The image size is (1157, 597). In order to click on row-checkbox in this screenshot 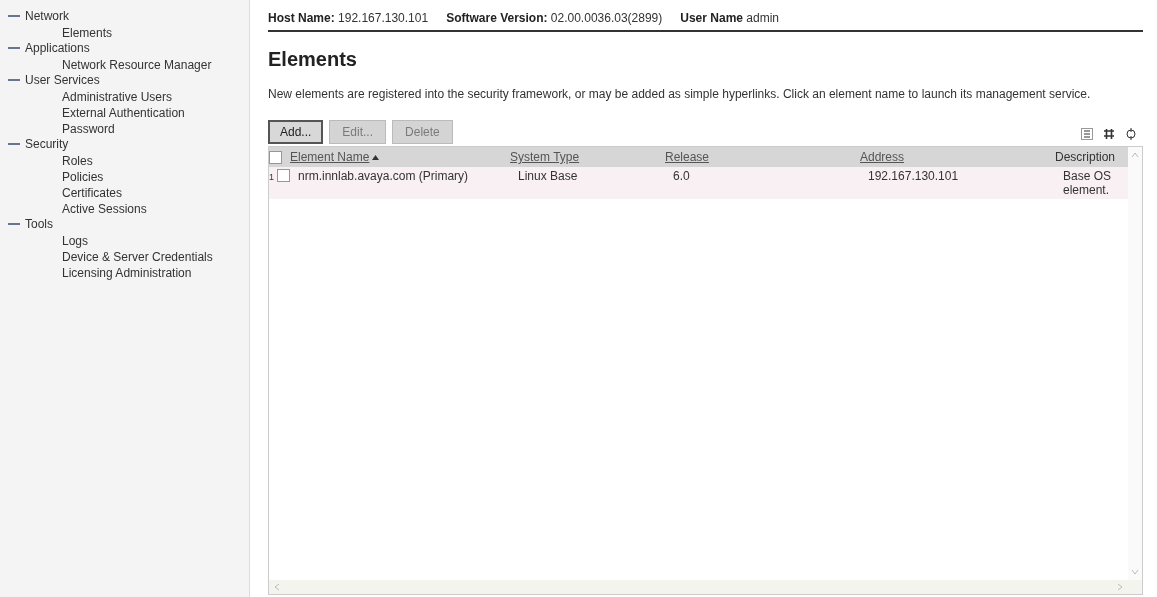, I will do `click(283, 175)`.